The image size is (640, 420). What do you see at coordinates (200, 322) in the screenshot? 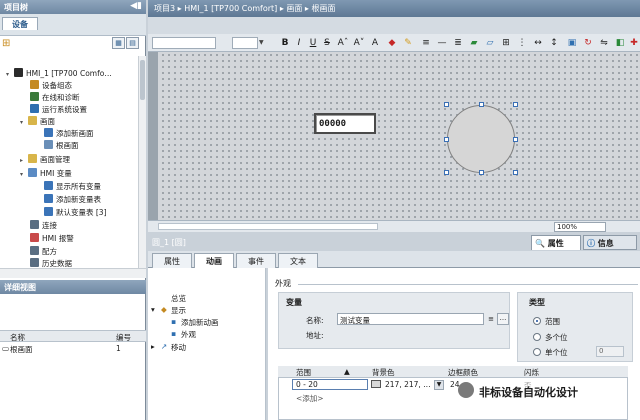
I see `nav-add-animation: 添加新动画` at bounding box center [200, 322].